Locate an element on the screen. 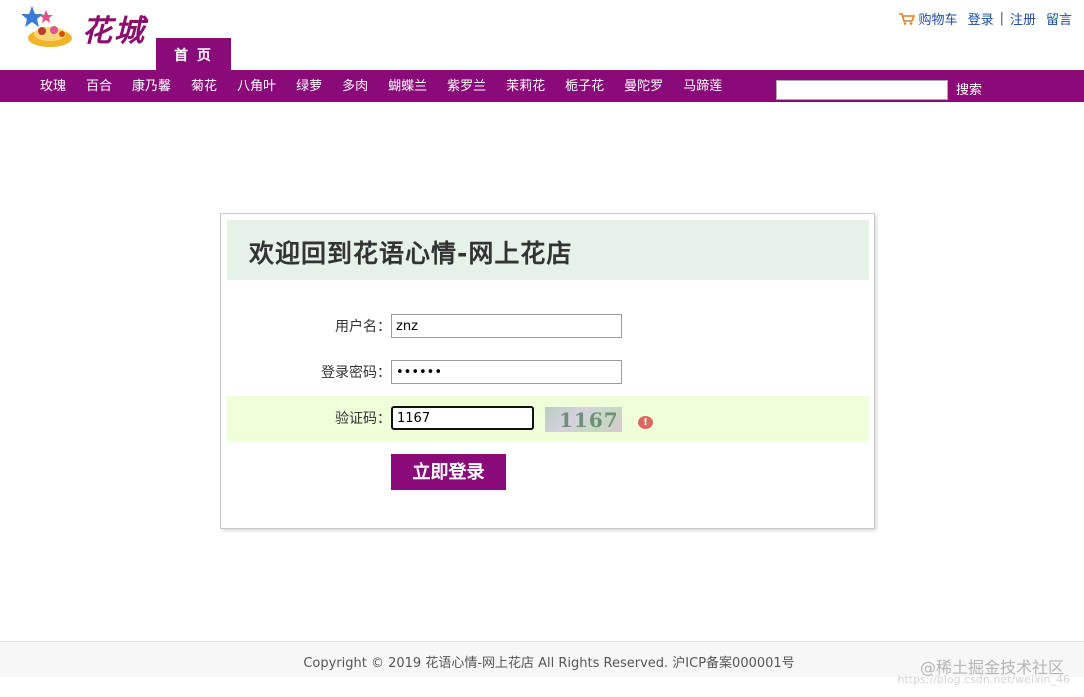 Image resolution: width=1084 pixels, height=697 pixels. nav-item: 八角叶 is located at coordinates (256, 86).